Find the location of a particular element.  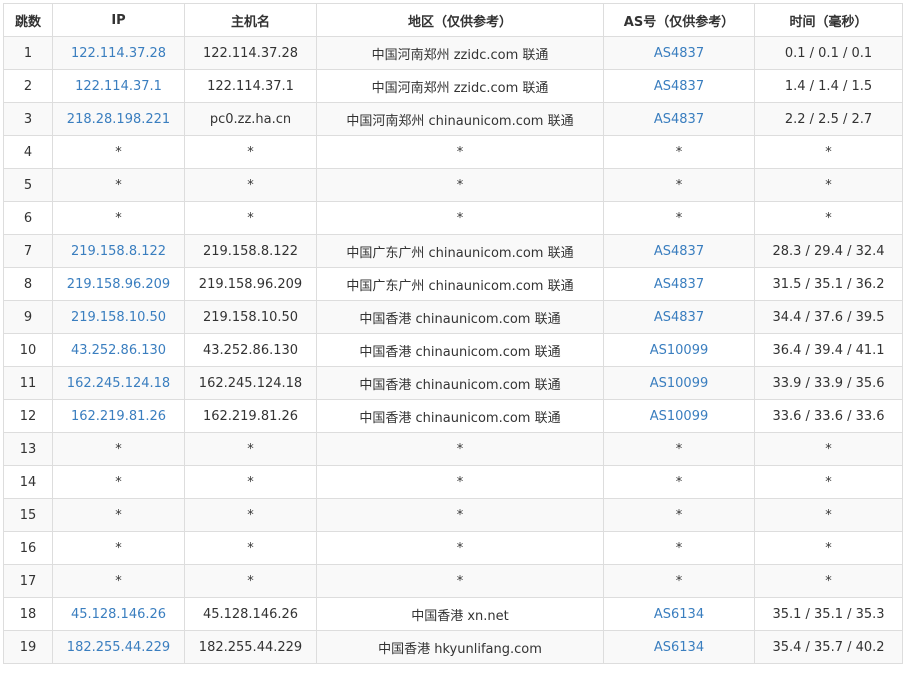

hop-cell: 17 is located at coordinates (28, 581).